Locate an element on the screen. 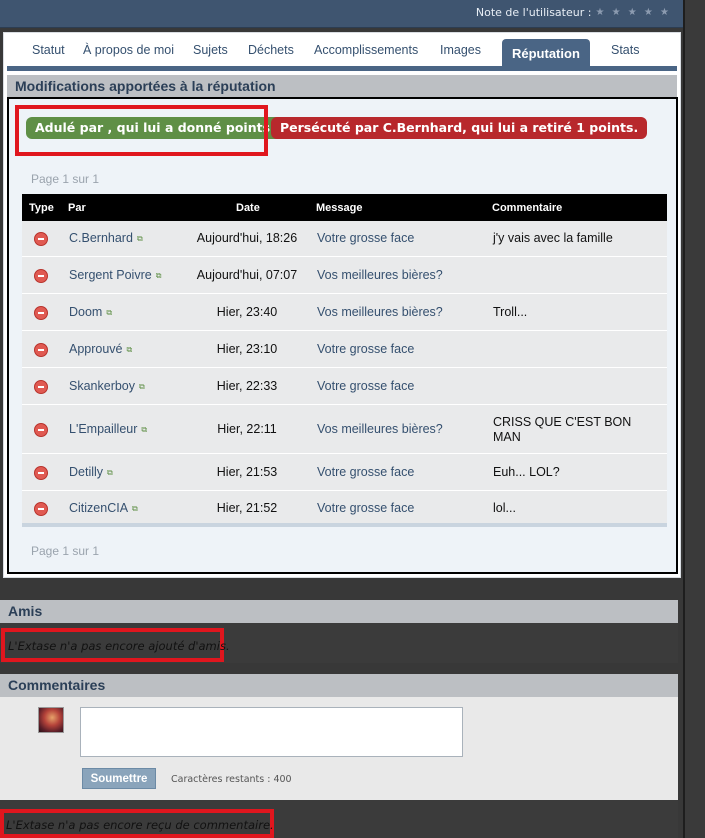  remaining-chars: Caractères restants : 400 is located at coordinates (231, 779).